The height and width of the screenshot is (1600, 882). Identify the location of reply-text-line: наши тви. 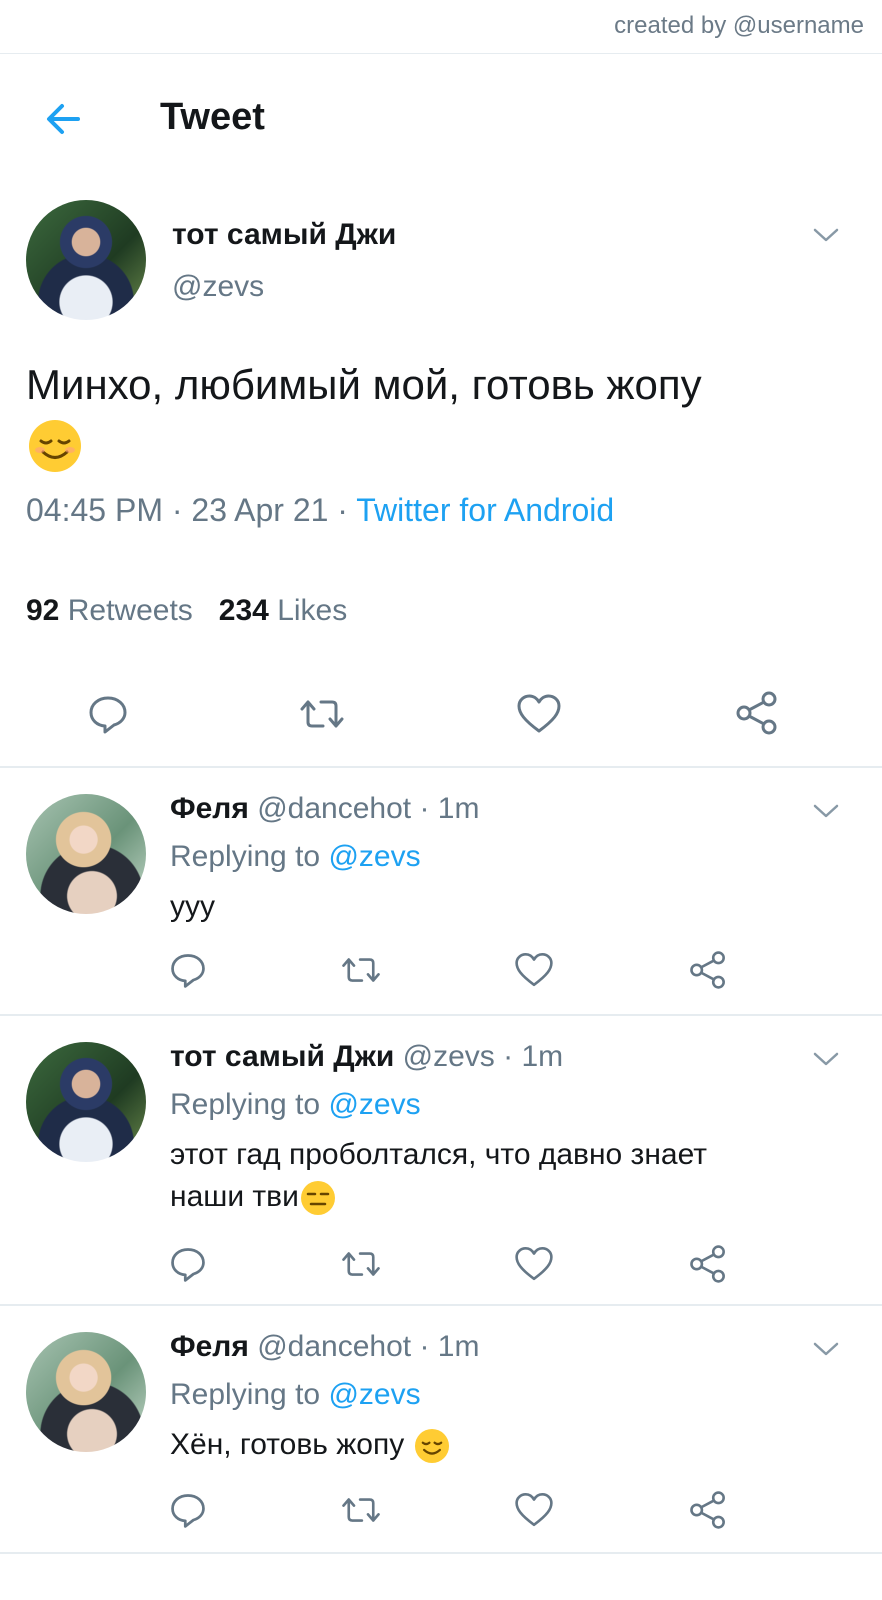
(234, 1196).